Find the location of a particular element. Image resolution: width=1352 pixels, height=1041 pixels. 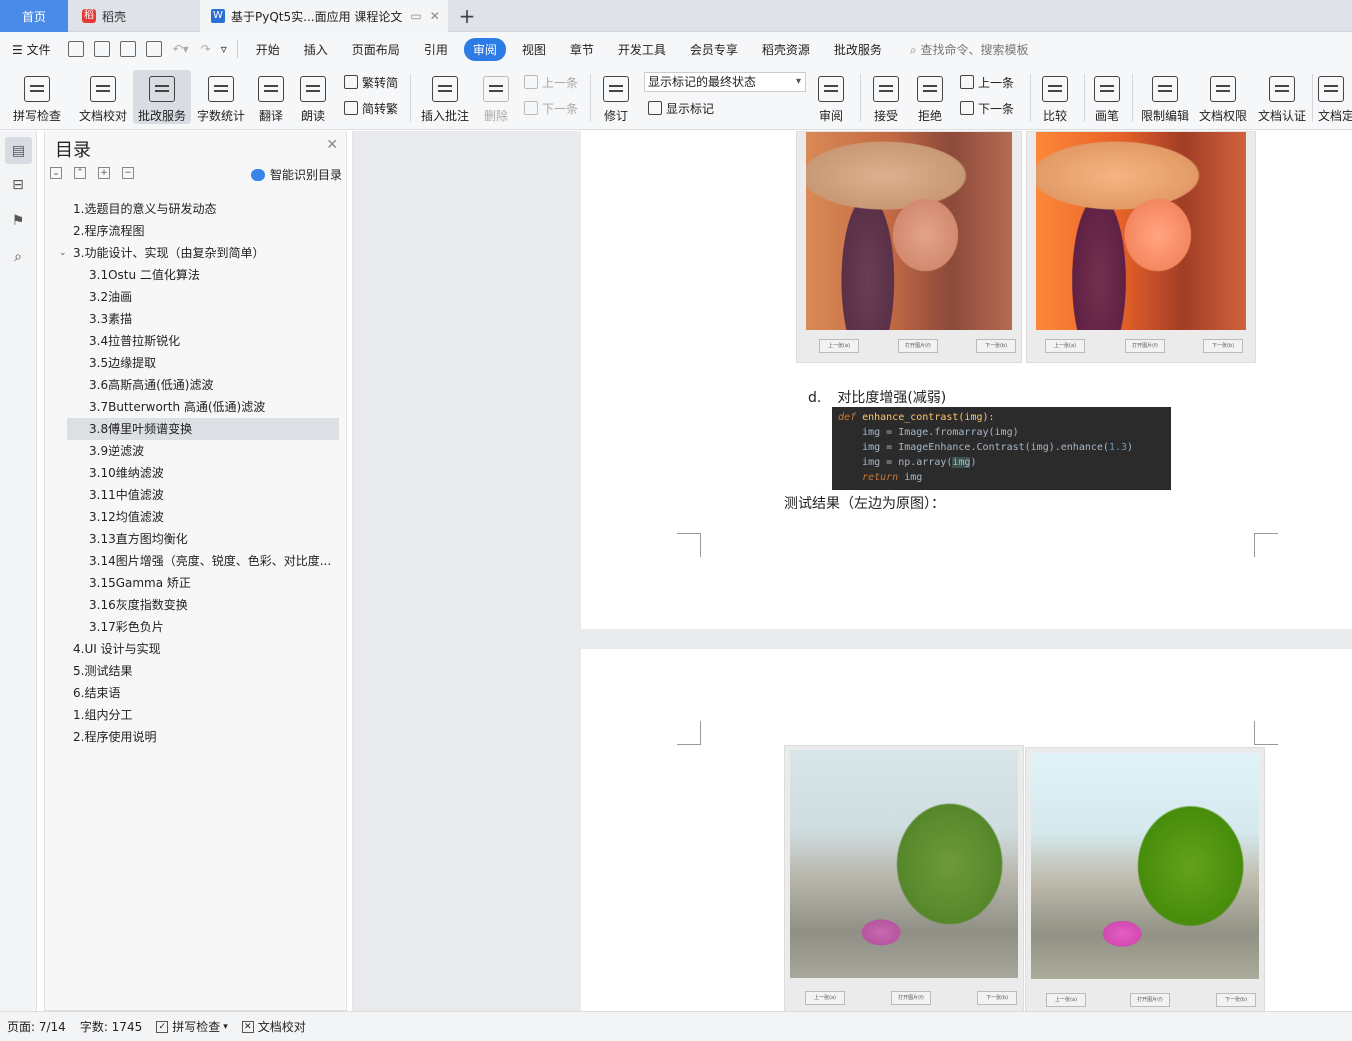

menu-section: 章节 is located at coordinates (582, 49).